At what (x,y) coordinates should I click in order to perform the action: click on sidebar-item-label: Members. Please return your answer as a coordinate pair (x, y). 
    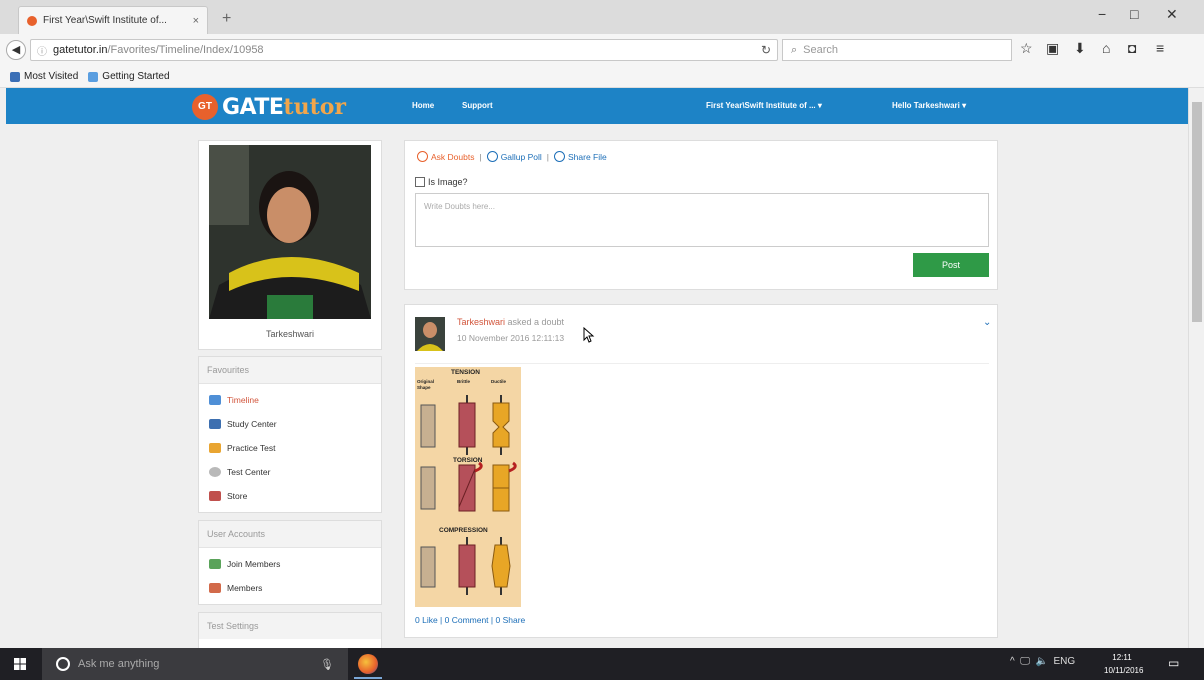
    Looking at the image, I should click on (245, 588).